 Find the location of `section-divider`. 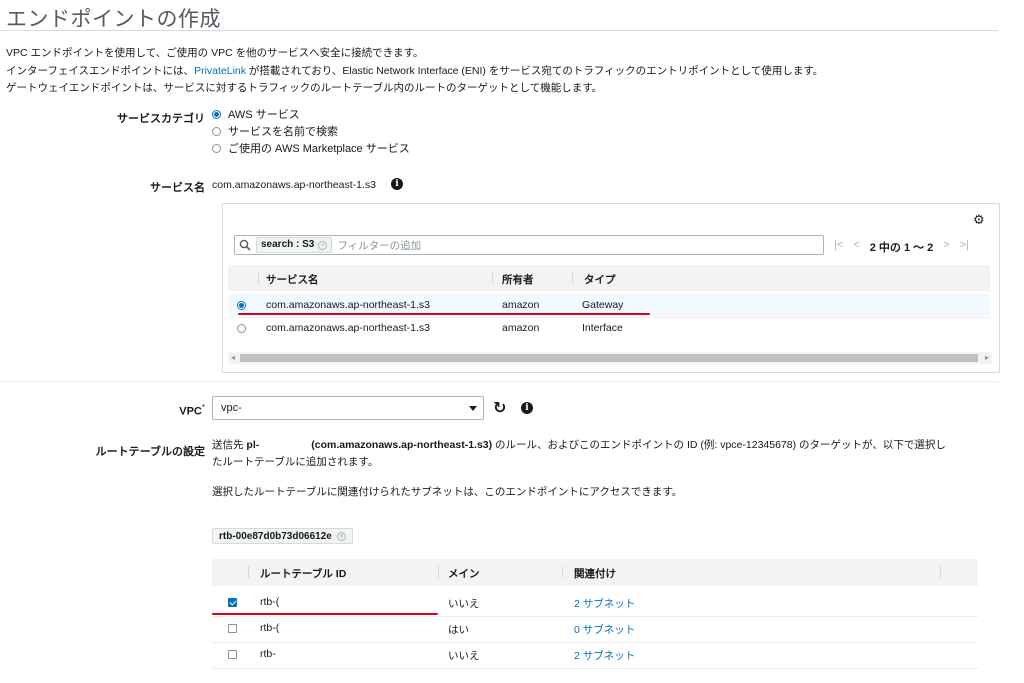

section-divider is located at coordinates (499, 381).